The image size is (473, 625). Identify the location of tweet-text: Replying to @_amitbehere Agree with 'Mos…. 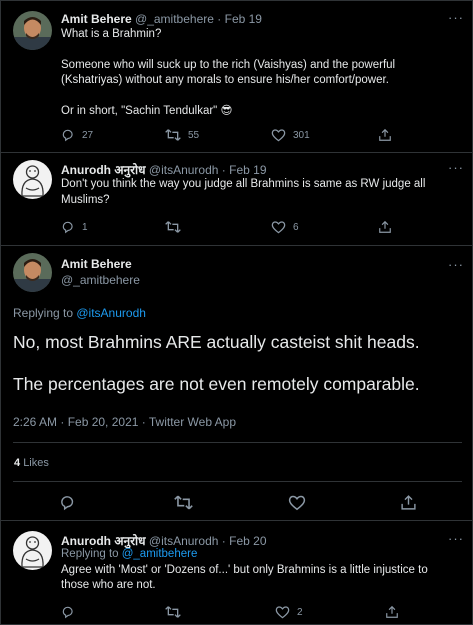
(244, 570).